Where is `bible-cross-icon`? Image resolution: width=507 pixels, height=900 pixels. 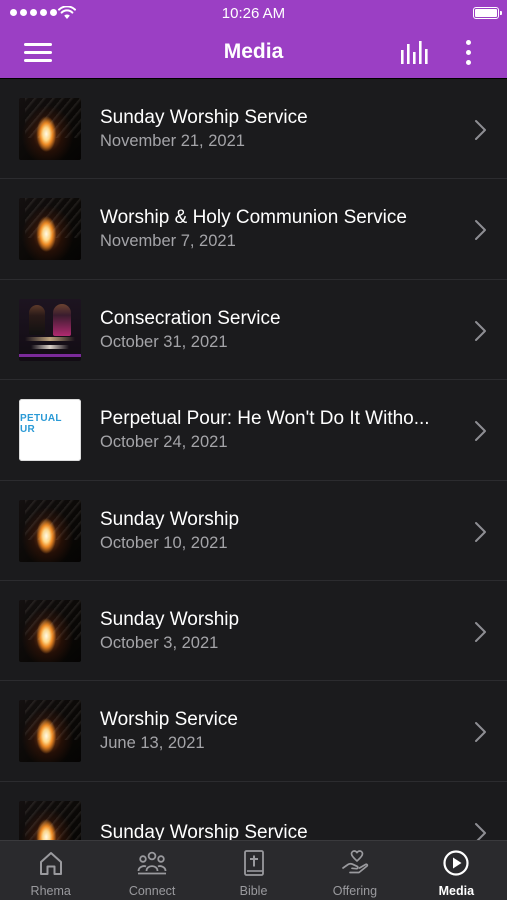
bible-cross-icon is located at coordinates (253, 863).